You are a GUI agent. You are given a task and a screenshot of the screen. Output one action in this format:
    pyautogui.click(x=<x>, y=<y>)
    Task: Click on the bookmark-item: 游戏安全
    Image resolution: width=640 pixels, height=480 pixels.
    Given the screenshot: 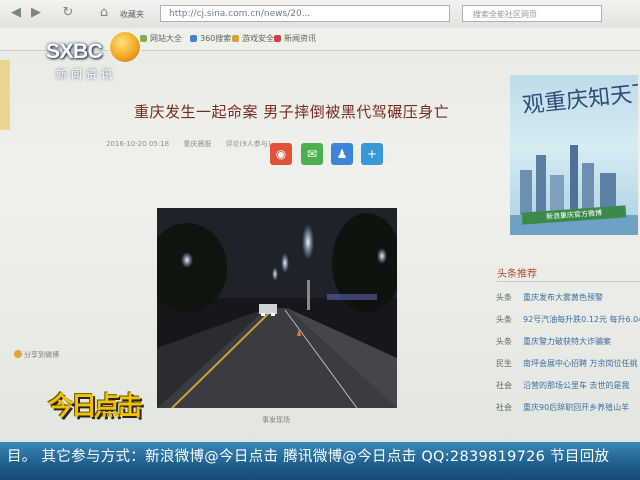 What is the action you would take?
    pyautogui.click(x=253, y=38)
    